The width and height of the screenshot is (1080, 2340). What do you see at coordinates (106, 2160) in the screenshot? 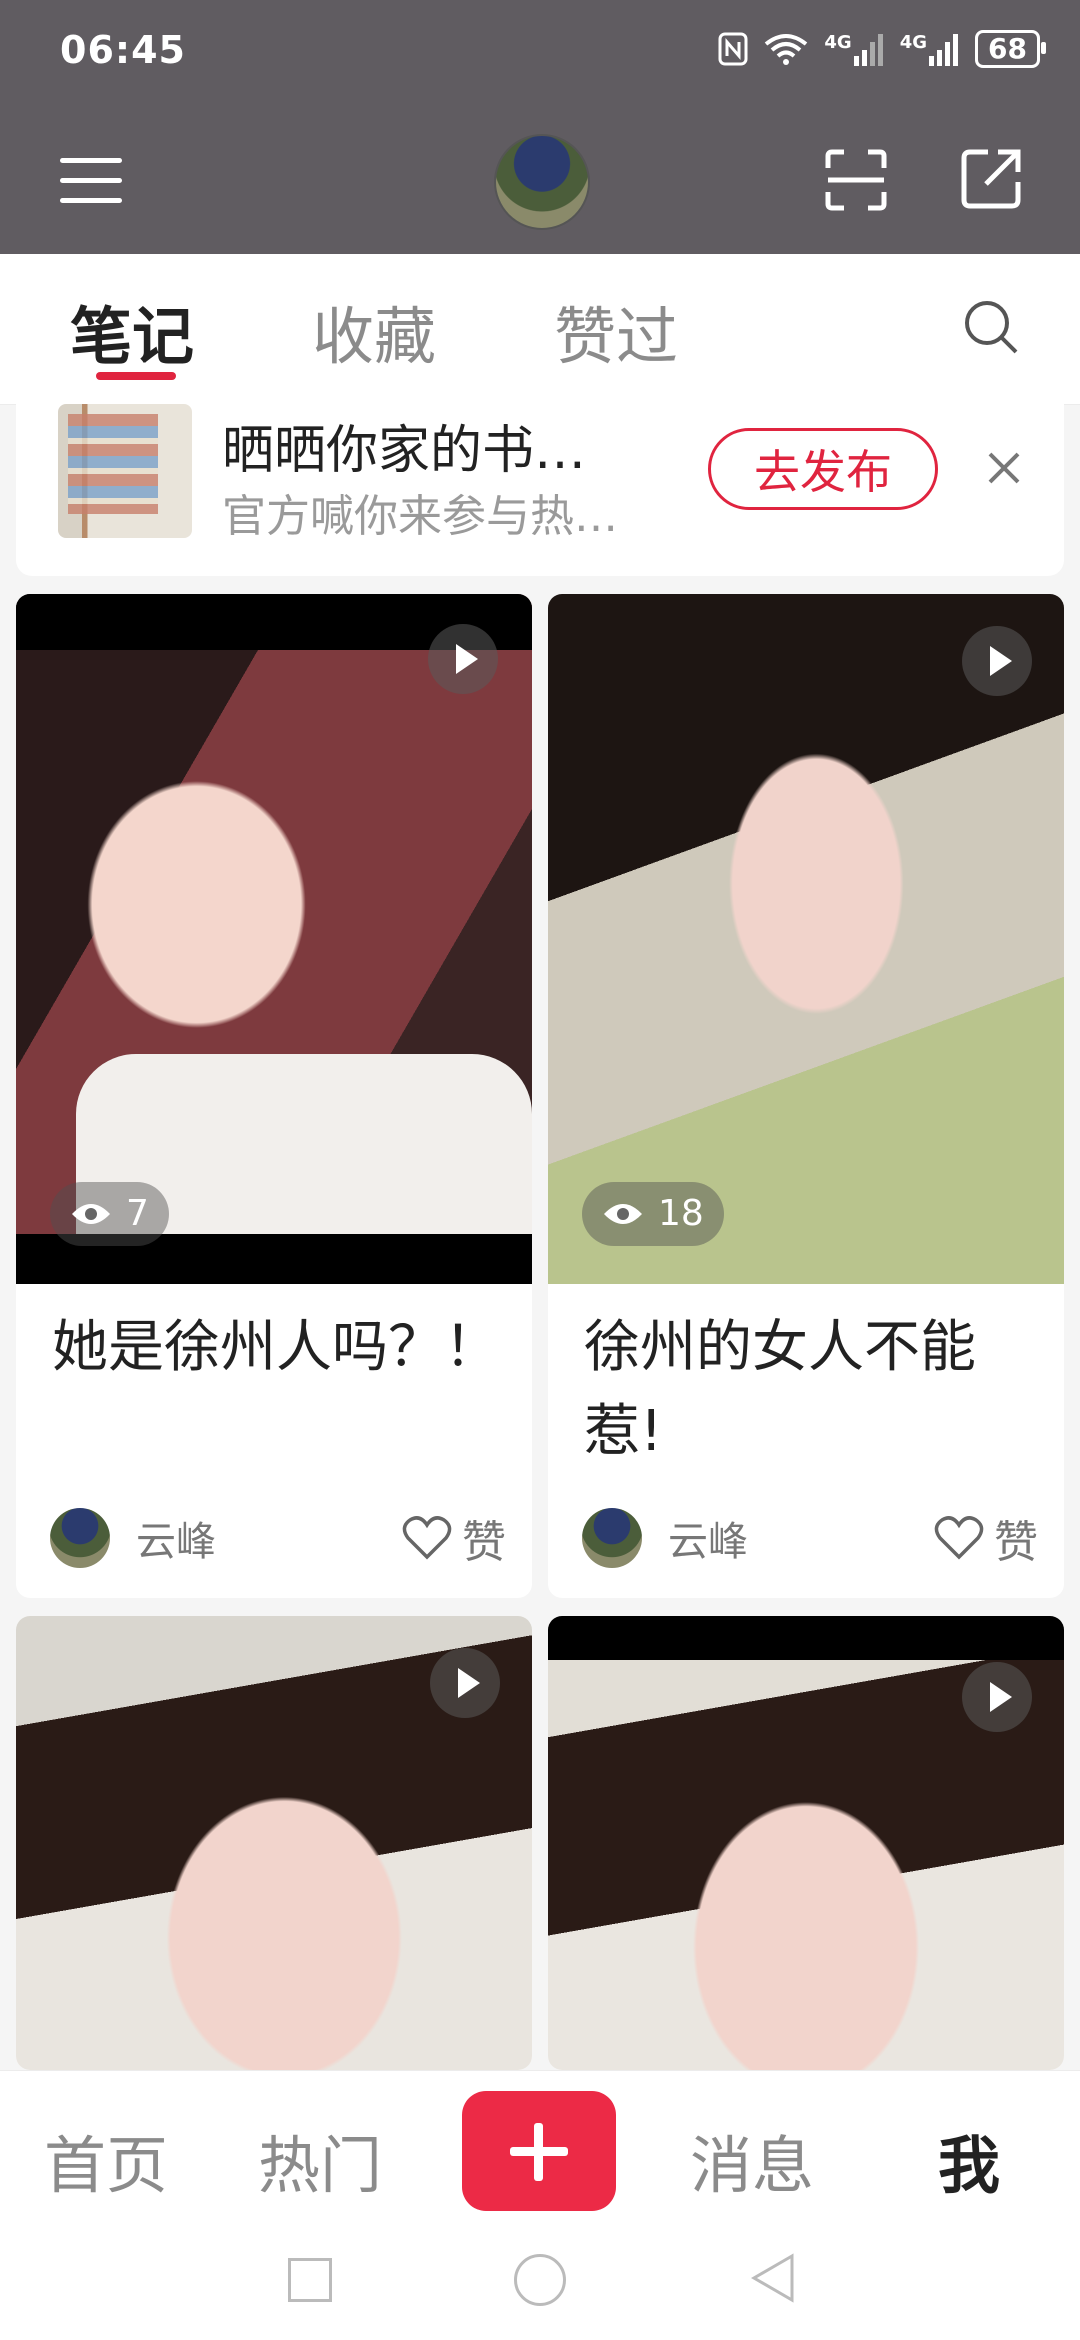
I see `nav-home: 首页` at bounding box center [106, 2160].